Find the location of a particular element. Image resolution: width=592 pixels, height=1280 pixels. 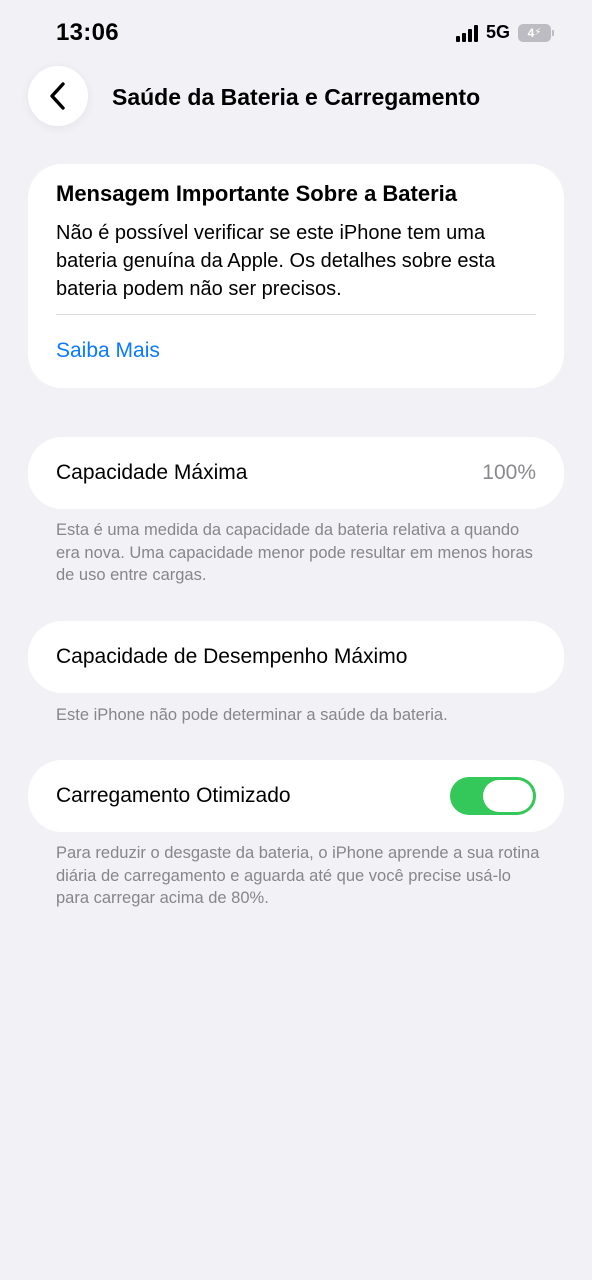

status-time: 13:06 is located at coordinates (87, 32).